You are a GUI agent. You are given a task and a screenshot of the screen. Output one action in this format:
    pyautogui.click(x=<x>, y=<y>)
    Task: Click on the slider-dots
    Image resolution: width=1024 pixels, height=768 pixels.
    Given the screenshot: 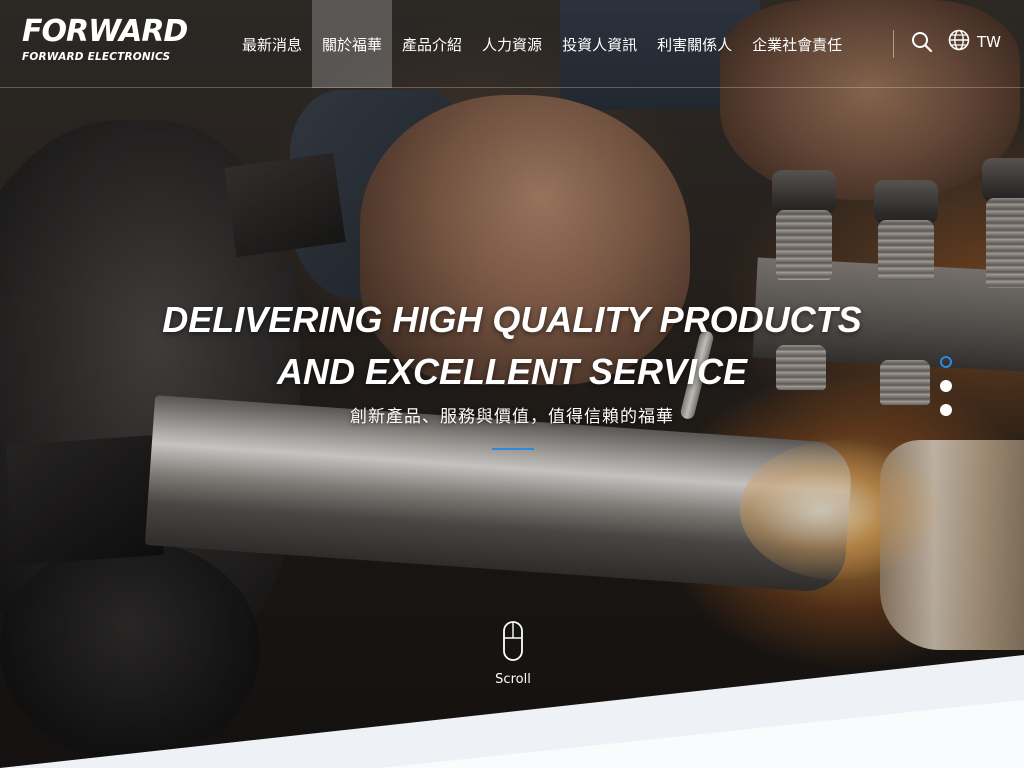 What is the action you would take?
    pyautogui.click(x=947, y=392)
    